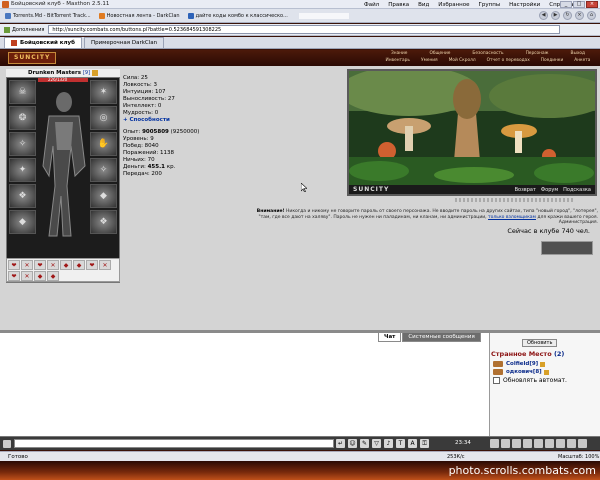  What do you see at coordinates (300, 43) in the screenshot?
I see `page-tab-strip: Бойцовский клуб Примерочная DarkClan` at bounding box center [300, 43].